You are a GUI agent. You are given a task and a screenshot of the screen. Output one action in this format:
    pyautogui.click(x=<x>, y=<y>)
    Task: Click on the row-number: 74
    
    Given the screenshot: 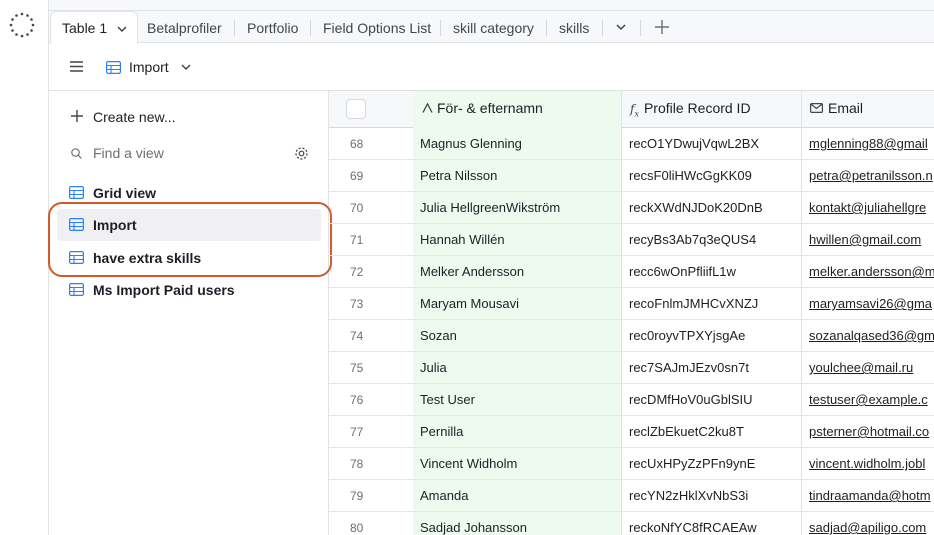 What is the action you would take?
    pyautogui.click(x=357, y=336)
    